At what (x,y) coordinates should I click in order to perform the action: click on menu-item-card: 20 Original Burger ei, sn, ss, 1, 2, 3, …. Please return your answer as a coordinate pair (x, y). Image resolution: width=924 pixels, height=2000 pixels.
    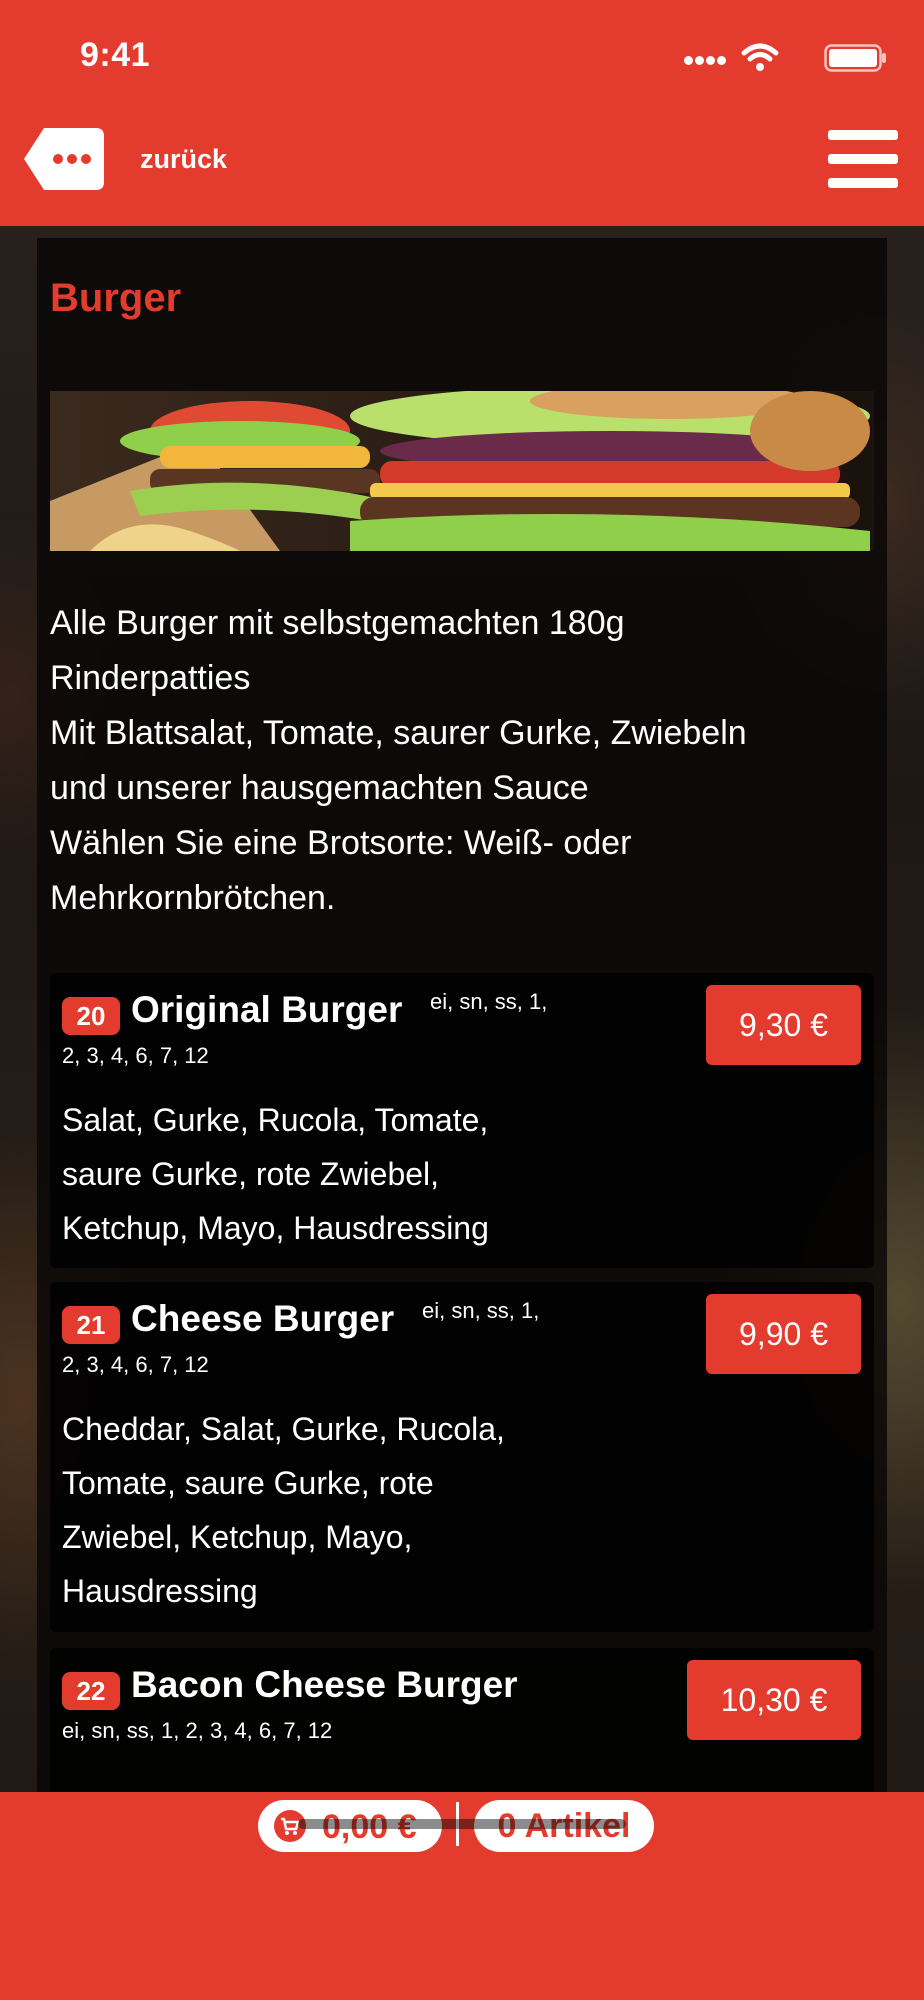
    Looking at the image, I should click on (462, 1120).